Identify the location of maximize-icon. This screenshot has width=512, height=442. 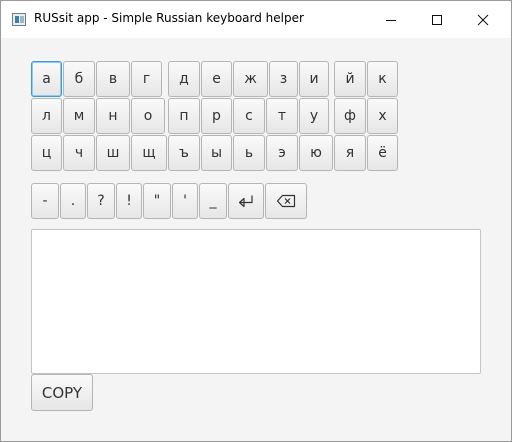
(437, 19).